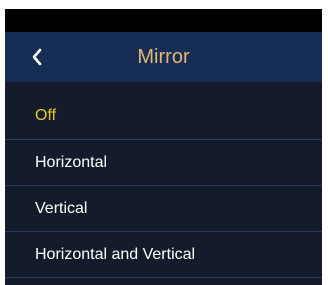 This screenshot has width=328, height=285. Describe the element at coordinates (115, 254) in the screenshot. I see `option-label: Horizontal and Vertical` at that location.